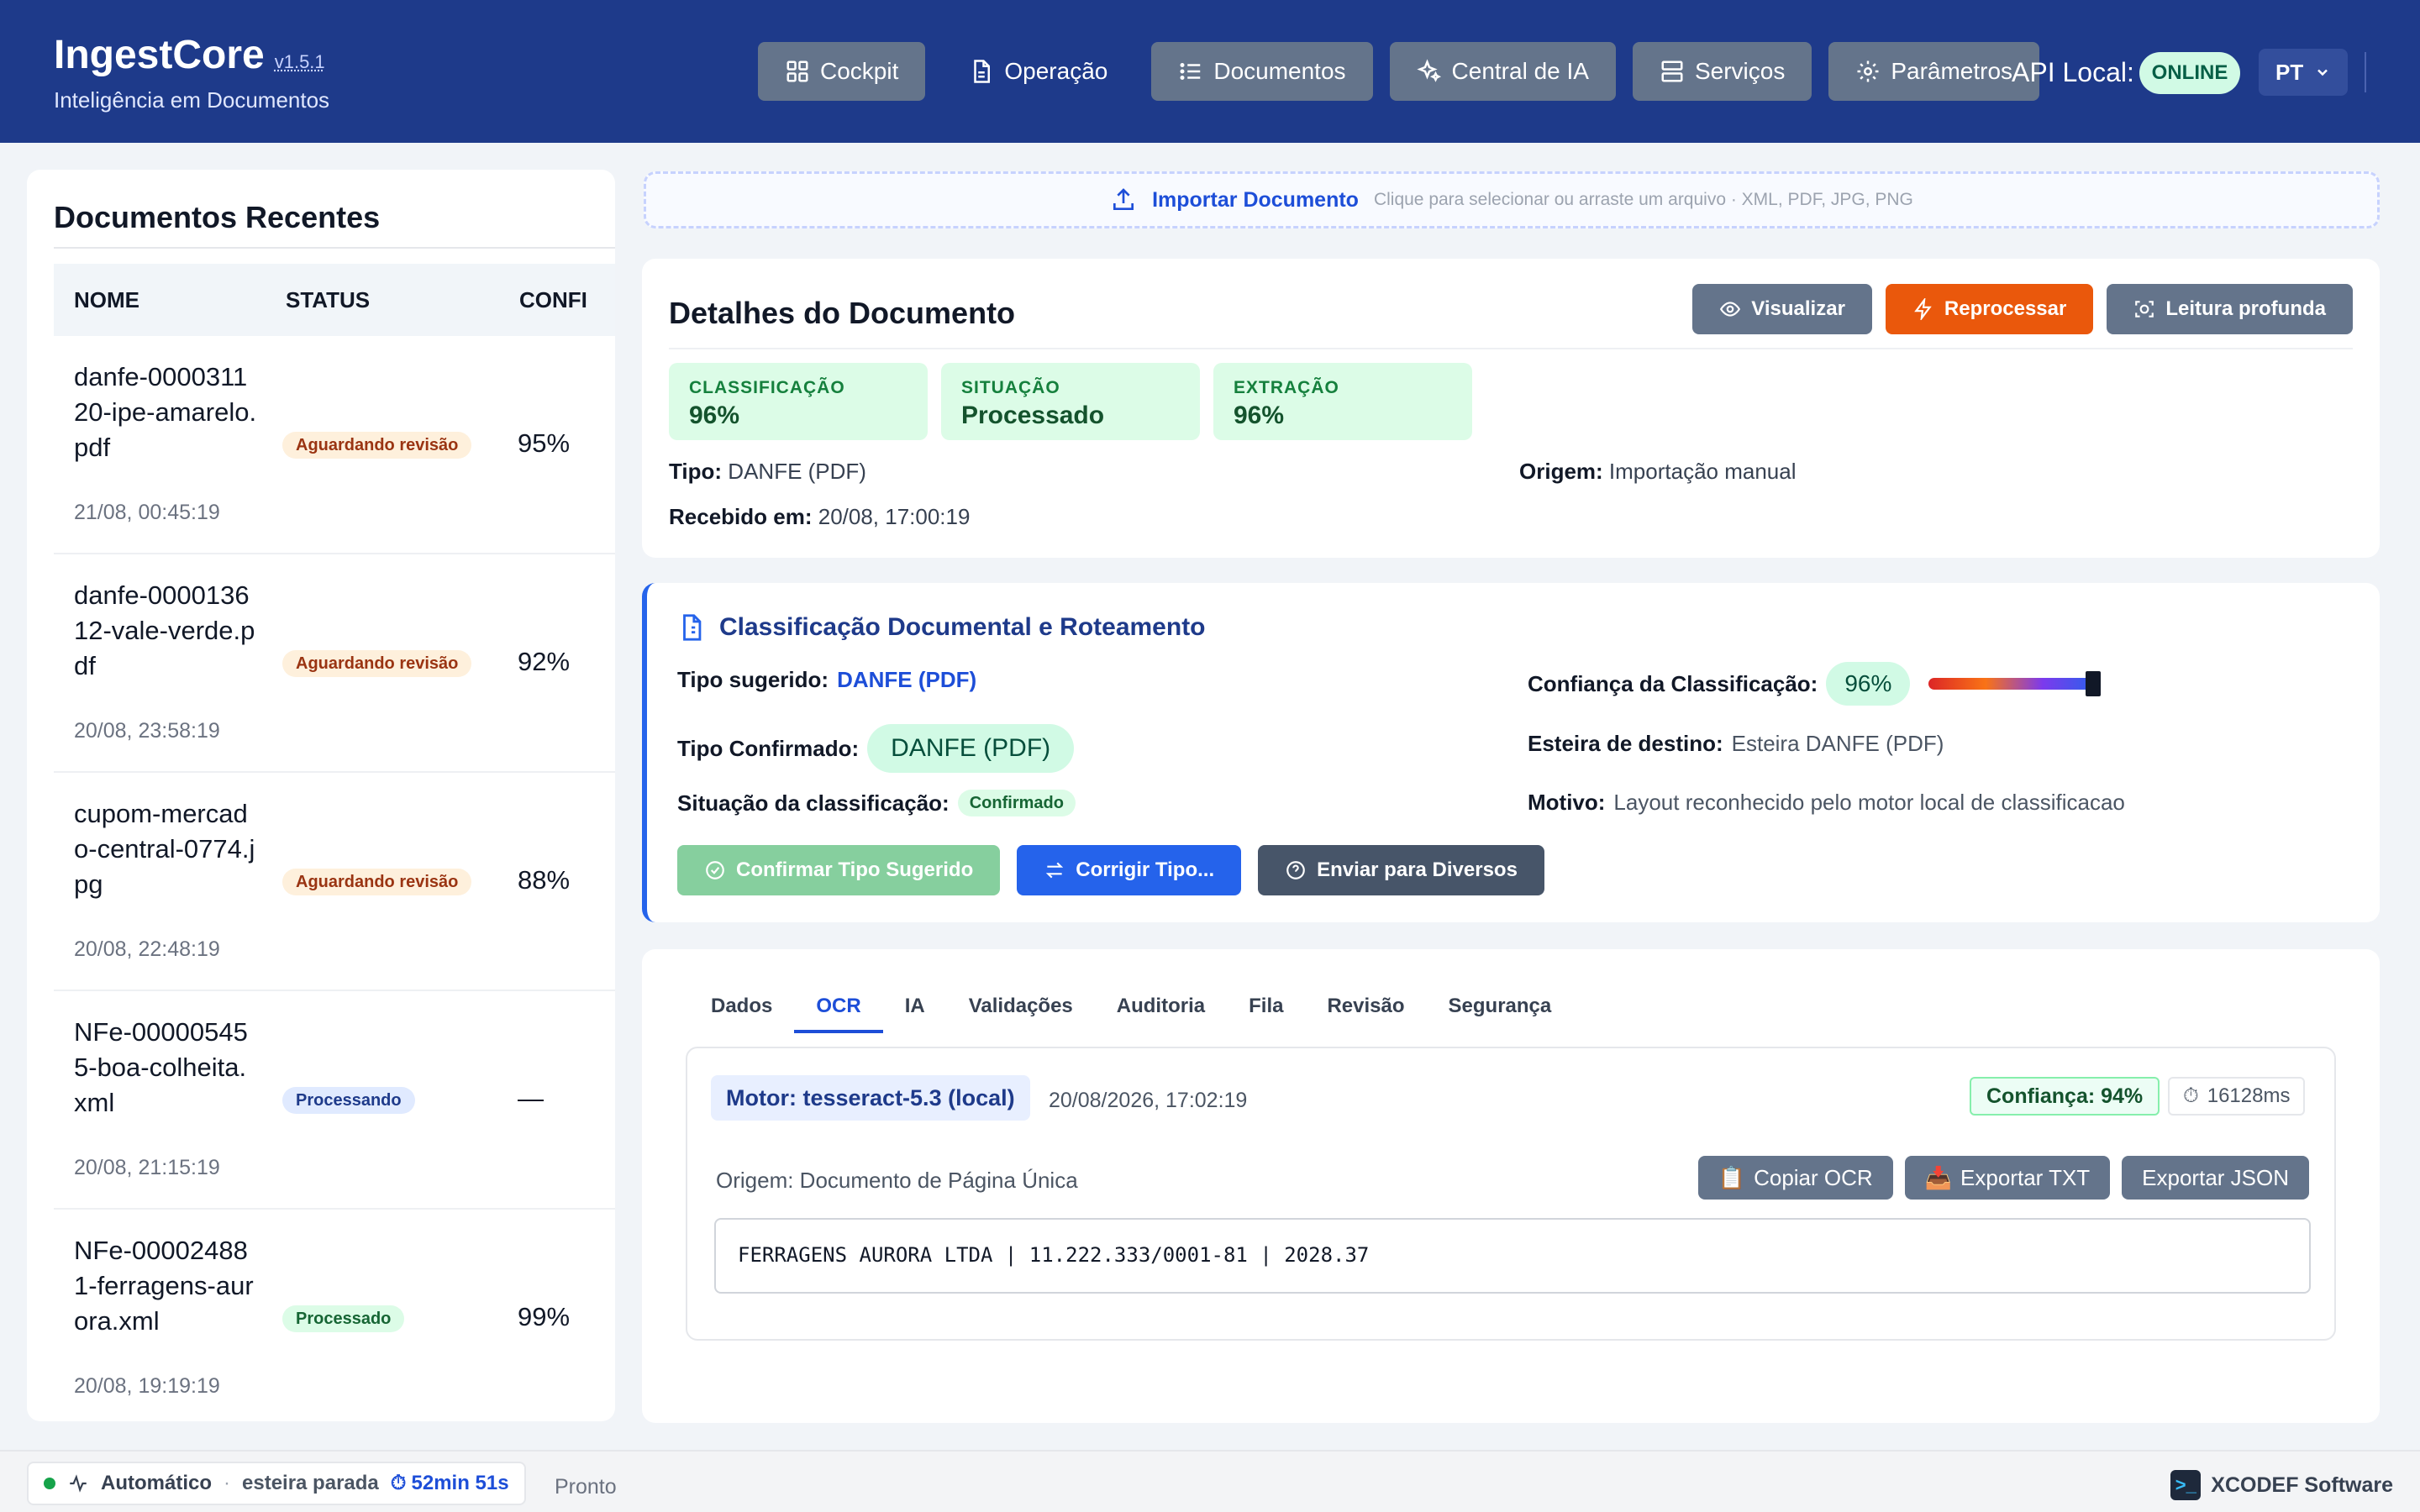 This screenshot has height=1512, width=2420. I want to click on confidence-bar, so click(2015, 683).